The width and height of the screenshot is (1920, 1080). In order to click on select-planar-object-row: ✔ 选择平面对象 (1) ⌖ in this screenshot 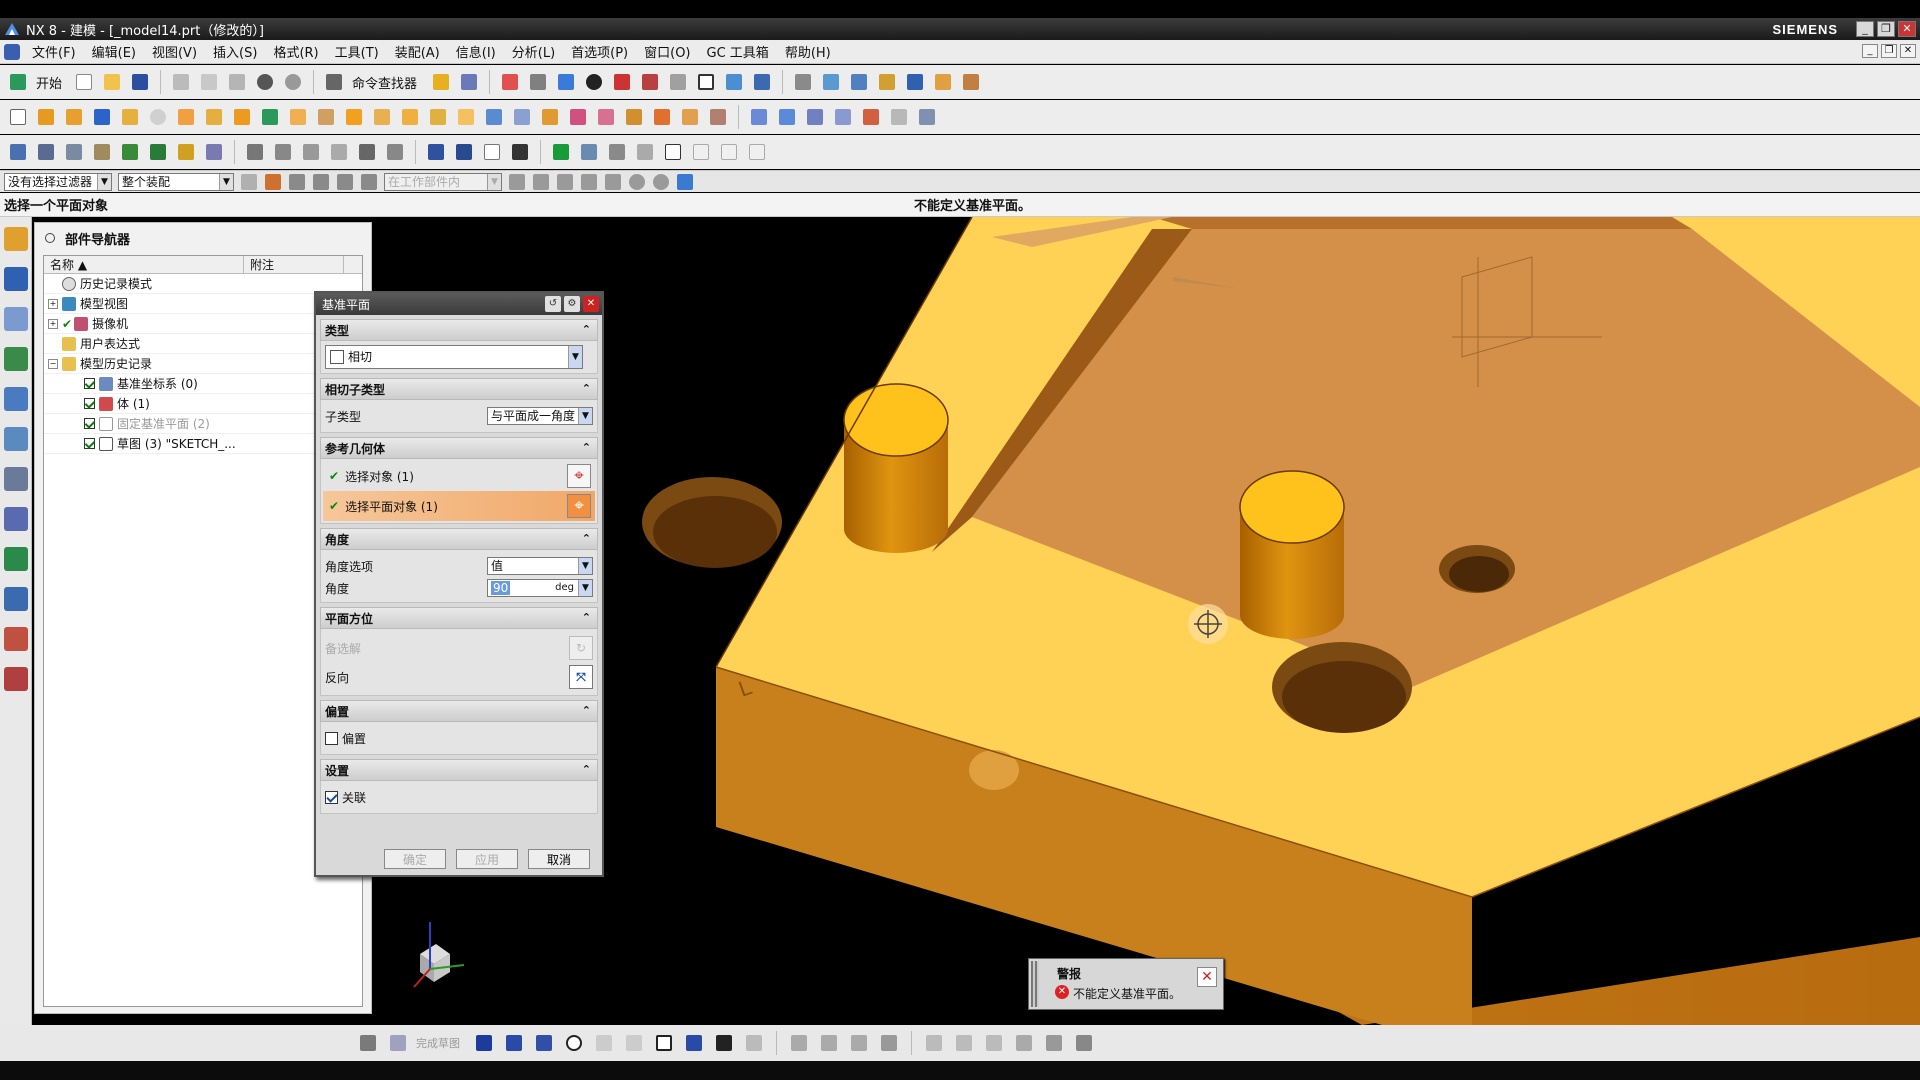, I will do `click(459, 506)`.